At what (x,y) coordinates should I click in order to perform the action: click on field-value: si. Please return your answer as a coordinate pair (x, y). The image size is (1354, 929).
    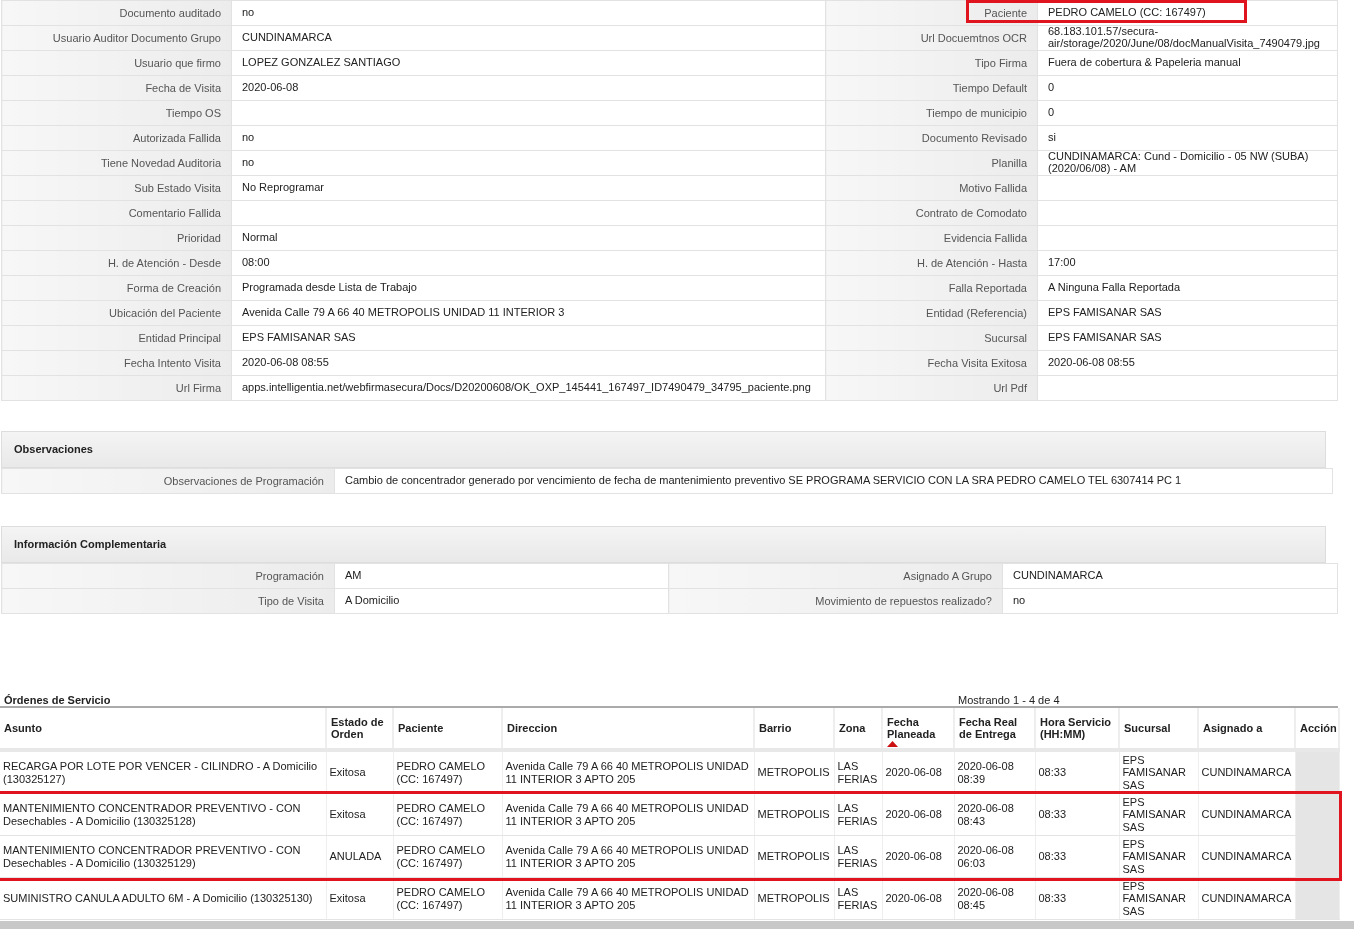
    Looking at the image, I should click on (1052, 137).